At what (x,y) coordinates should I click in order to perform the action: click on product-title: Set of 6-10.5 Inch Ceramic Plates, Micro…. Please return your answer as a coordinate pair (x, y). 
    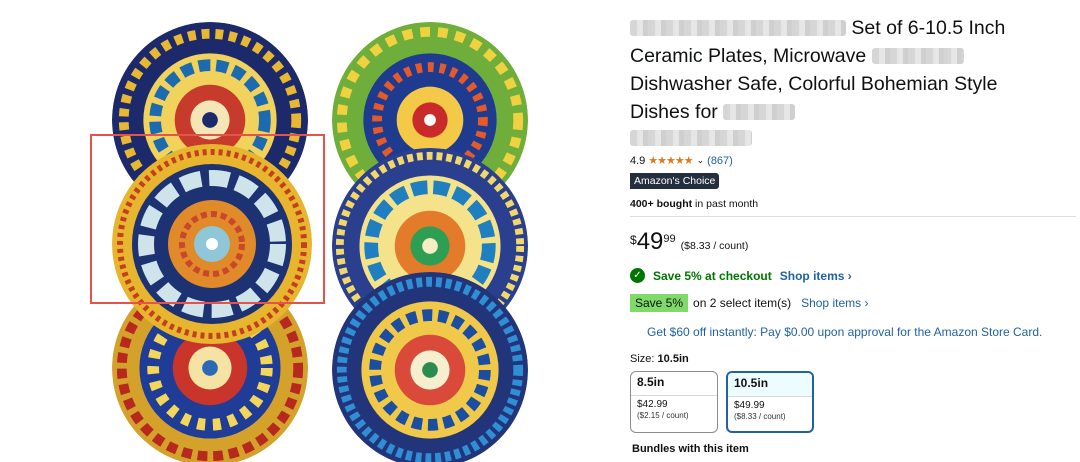
    Looking at the image, I should click on (850, 70).